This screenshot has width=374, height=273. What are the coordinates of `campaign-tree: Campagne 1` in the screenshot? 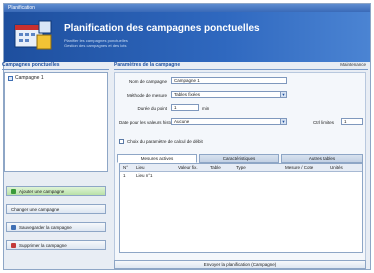 It's located at (56, 122).